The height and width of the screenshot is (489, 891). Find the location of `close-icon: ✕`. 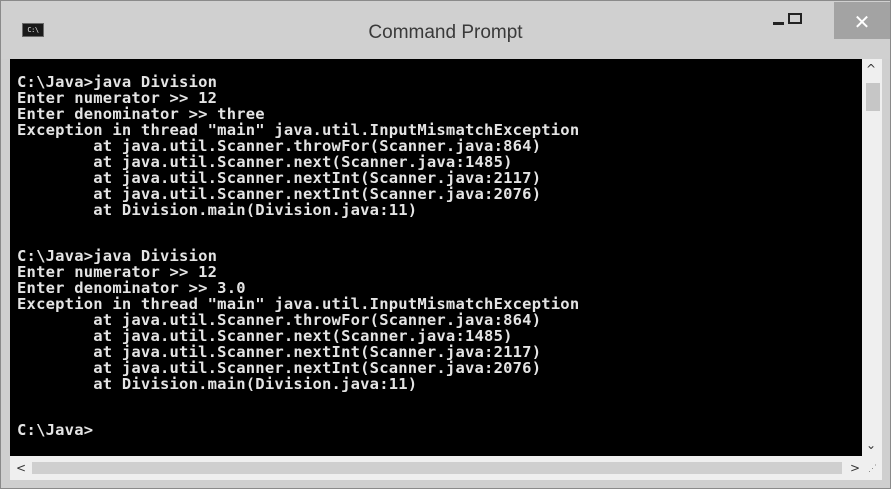

close-icon: ✕ is located at coordinates (862, 22).